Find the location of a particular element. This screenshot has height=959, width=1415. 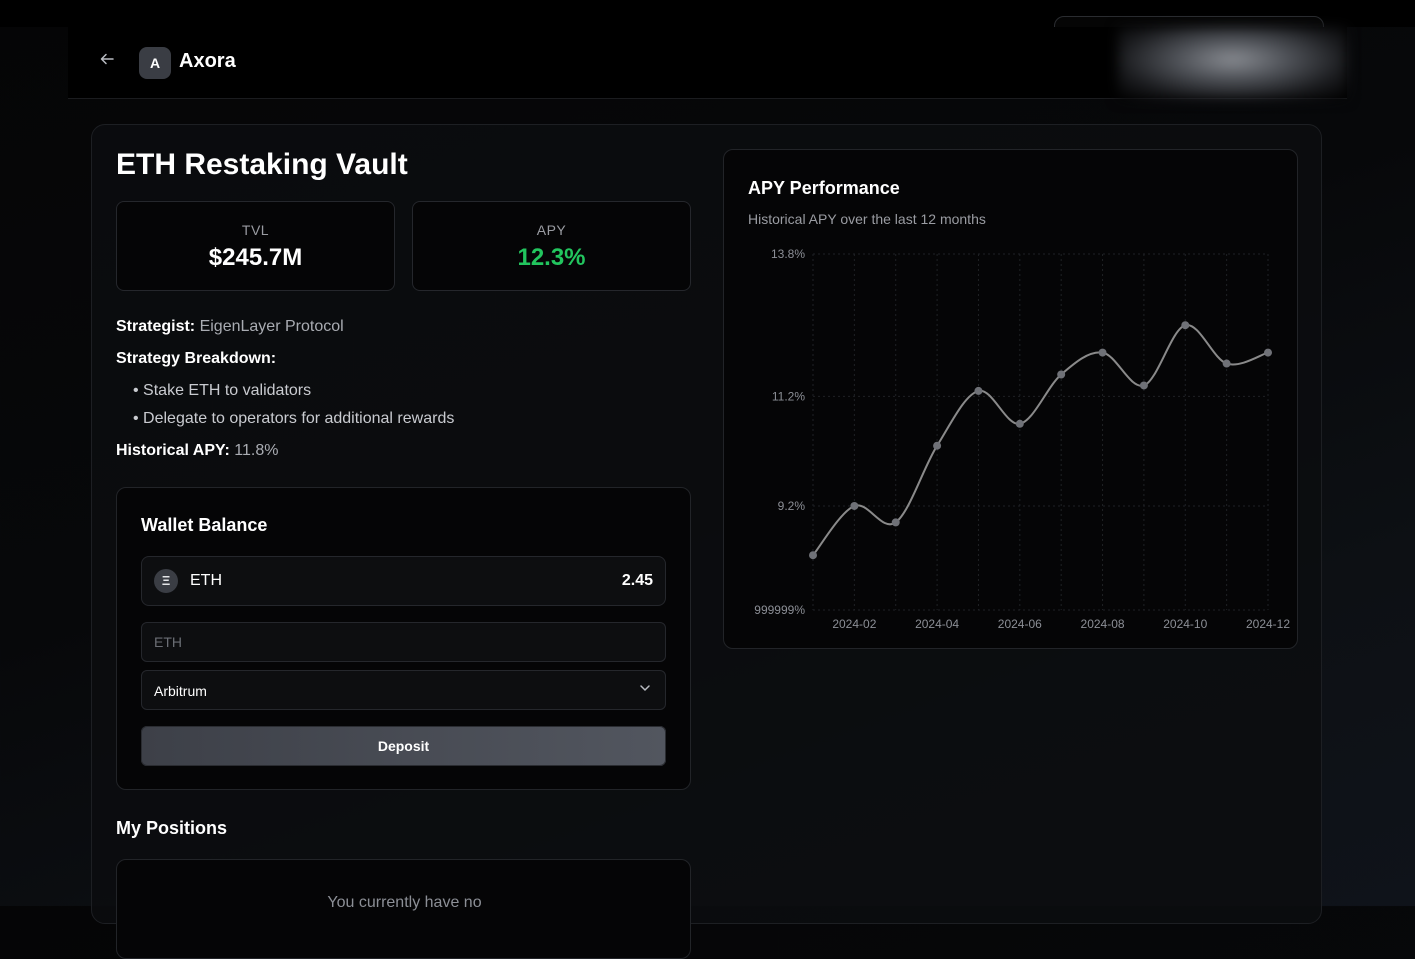

asset-row-eth: Ξ ETH 2.45 is located at coordinates (403, 581).